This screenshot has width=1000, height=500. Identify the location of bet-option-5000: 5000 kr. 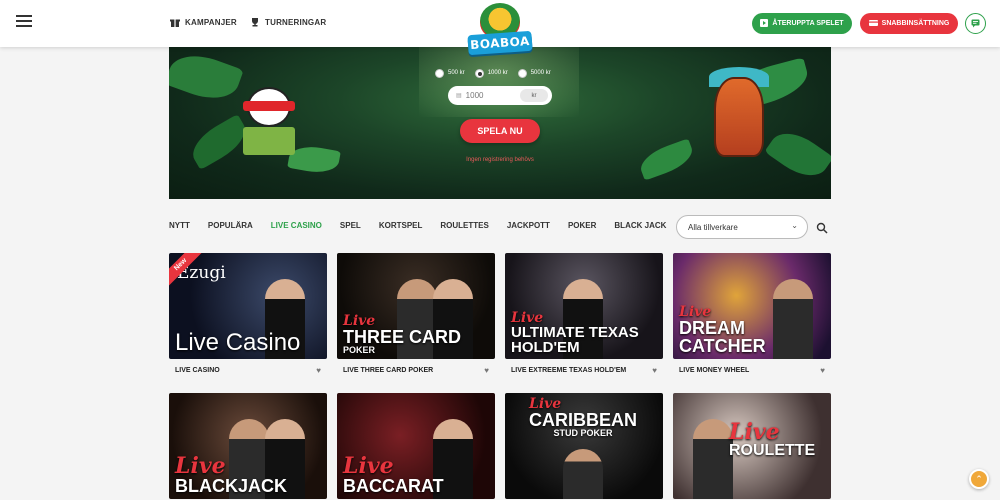
(534, 73).